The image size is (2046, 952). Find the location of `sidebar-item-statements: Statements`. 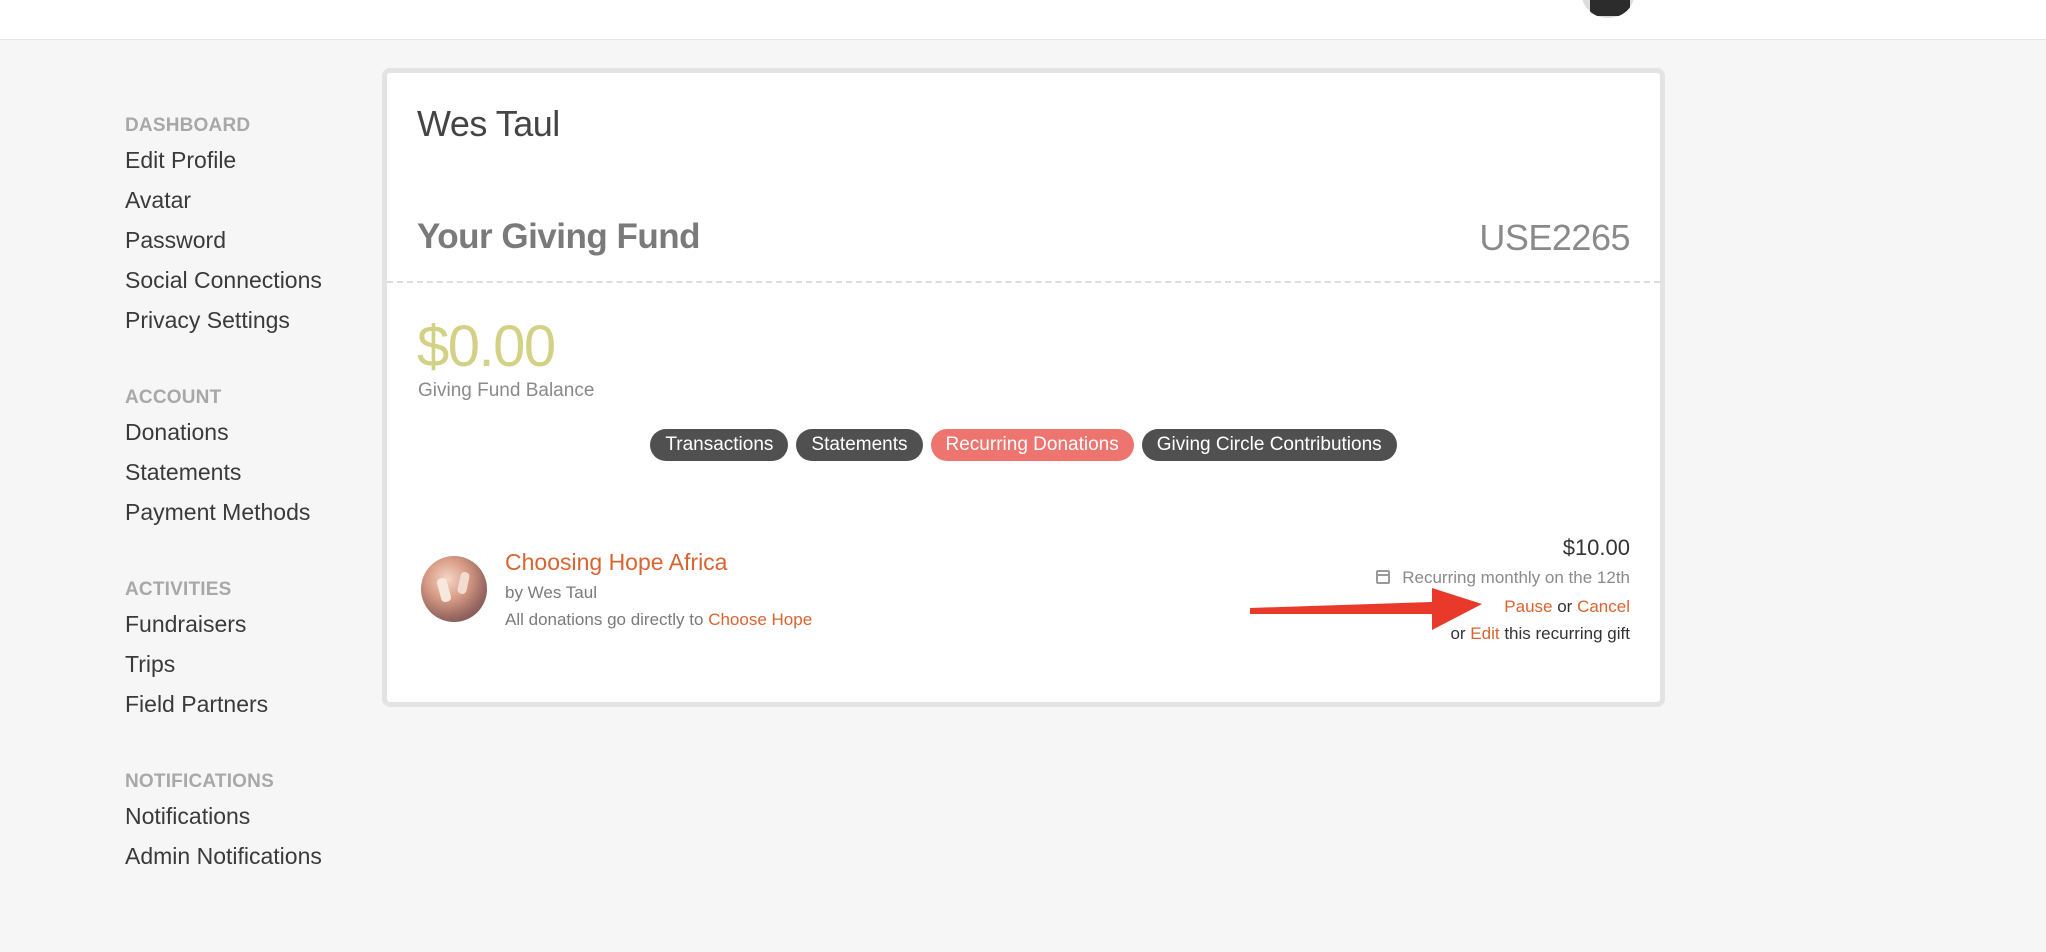

sidebar-item-statements: Statements is located at coordinates (255, 472).